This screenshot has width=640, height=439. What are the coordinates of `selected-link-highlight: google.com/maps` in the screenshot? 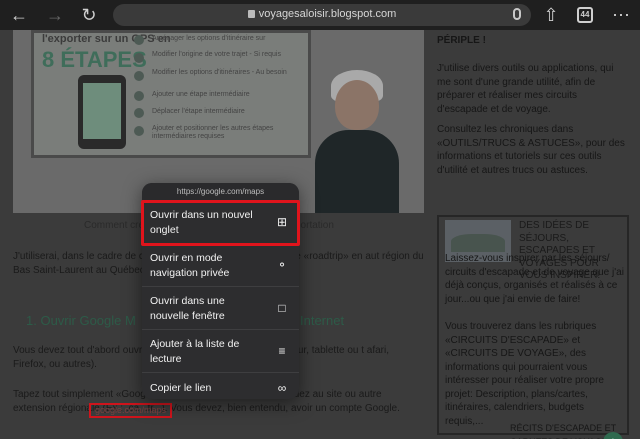 It's located at (130, 410).